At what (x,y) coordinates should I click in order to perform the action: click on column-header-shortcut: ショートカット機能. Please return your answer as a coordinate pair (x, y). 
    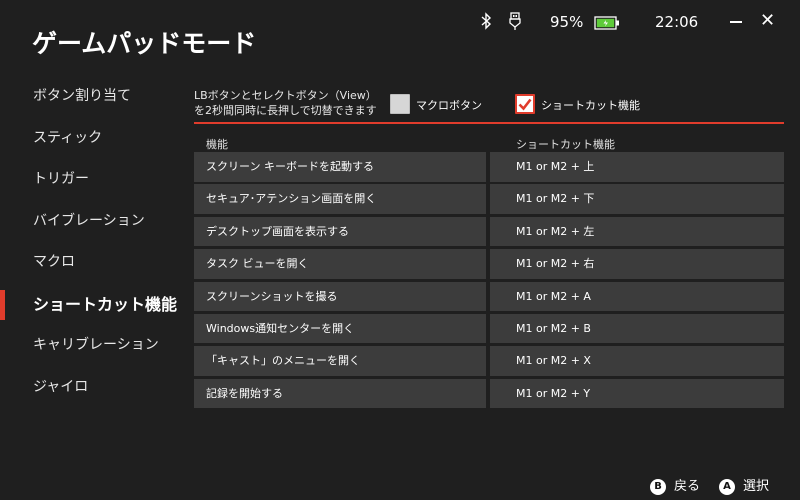
    Looking at the image, I should click on (565, 144).